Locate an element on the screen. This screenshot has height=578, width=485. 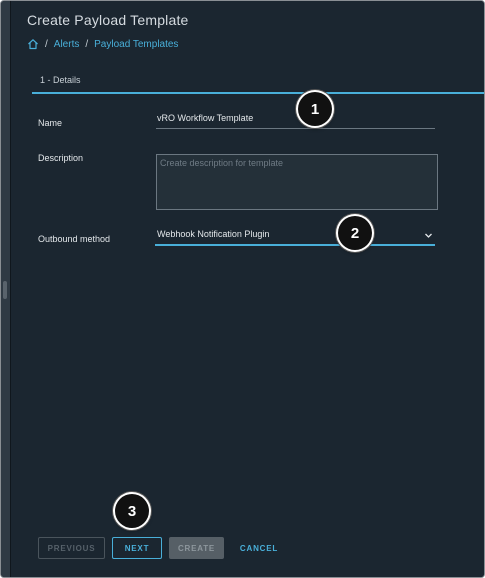
step-details-label: 1 - Details is located at coordinates (60, 80).